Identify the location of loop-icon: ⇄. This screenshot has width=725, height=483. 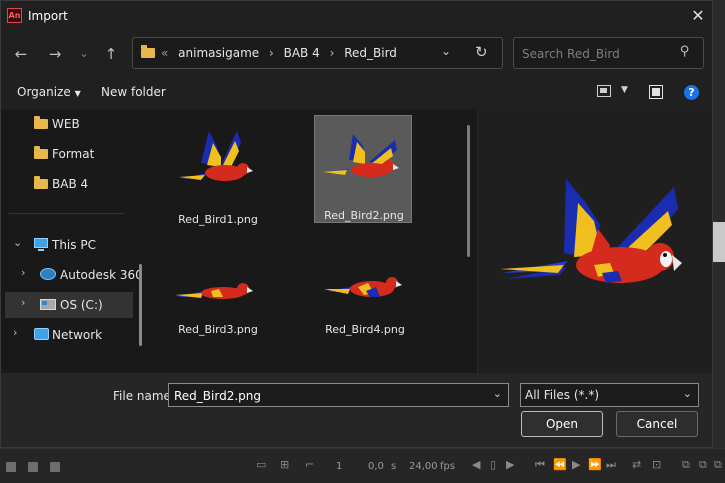
(636, 464).